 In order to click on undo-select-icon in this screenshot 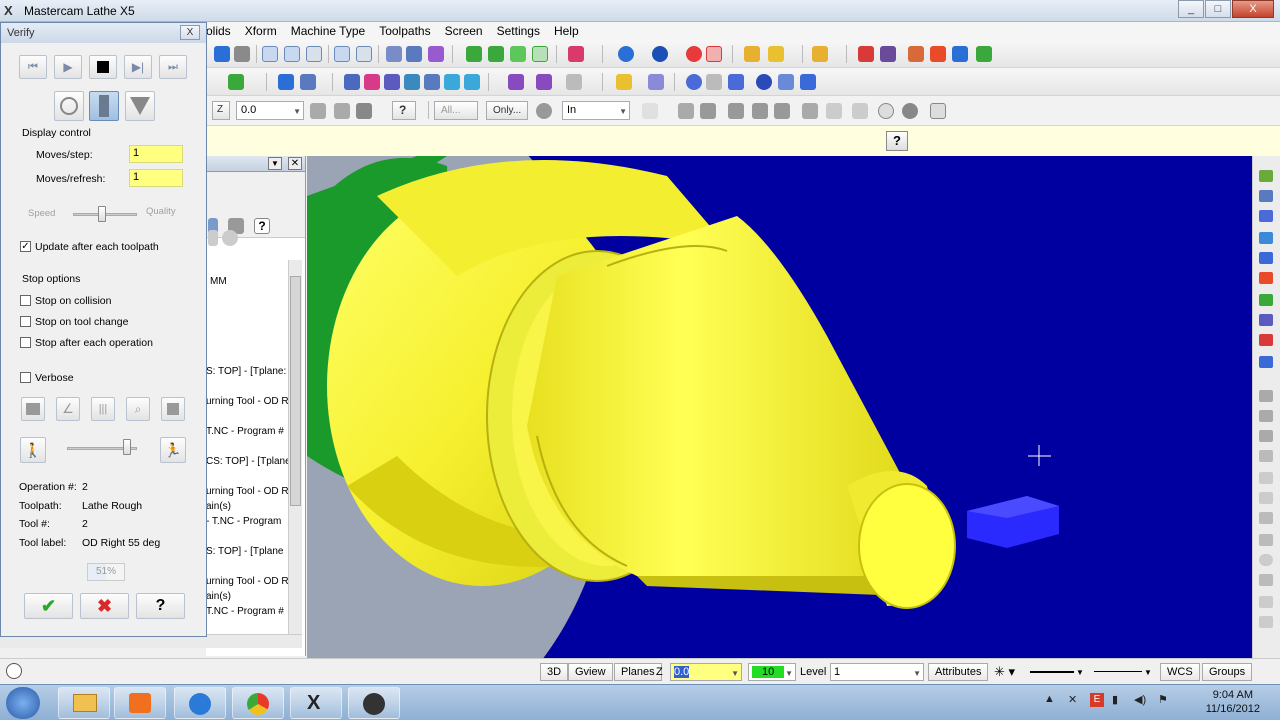, I will do `click(834, 111)`.